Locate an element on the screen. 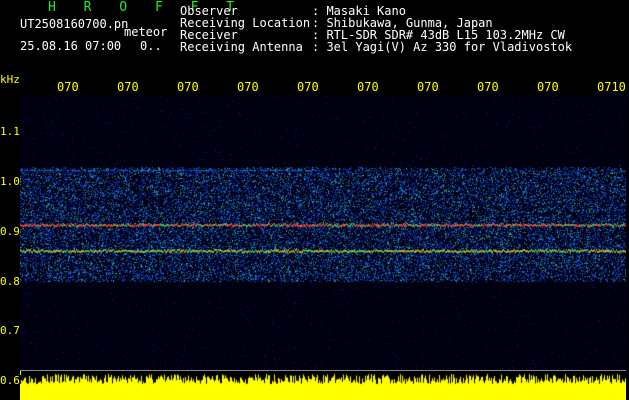  y-axis-unit: kHz is located at coordinates (10, 79).